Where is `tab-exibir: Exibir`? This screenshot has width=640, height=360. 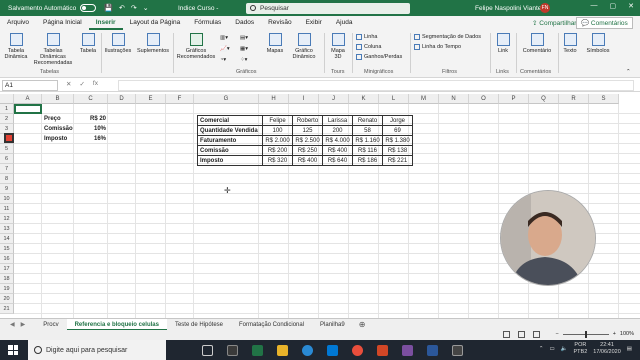
tab-exibir: Exibir is located at coordinates (314, 23).